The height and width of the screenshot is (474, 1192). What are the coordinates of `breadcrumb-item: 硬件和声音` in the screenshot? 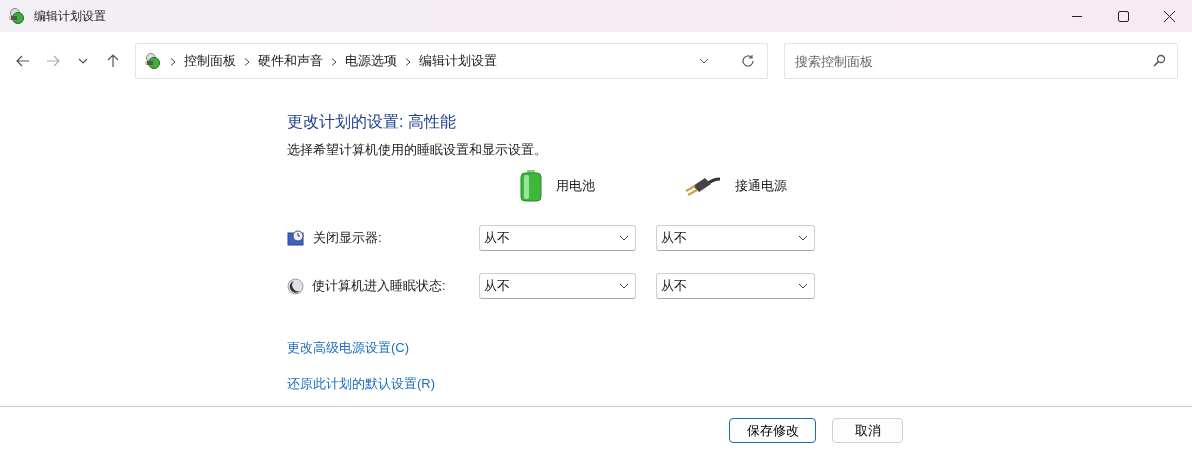 It's located at (290, 61).